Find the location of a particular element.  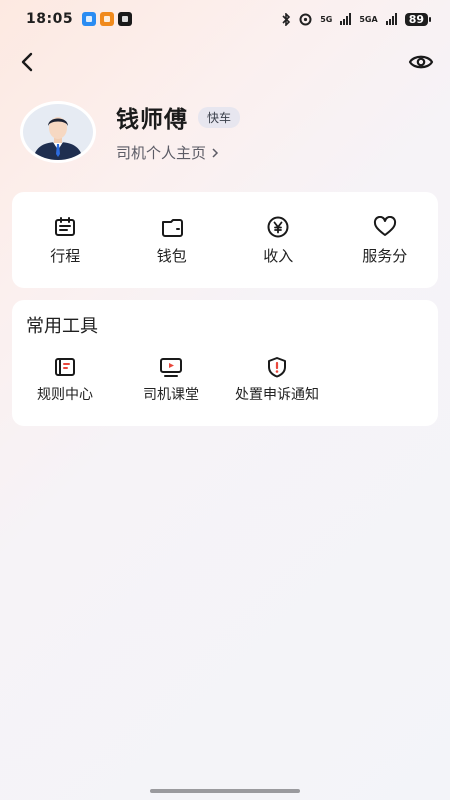

status-time: 18:05 is located at coordinates (50, 19).